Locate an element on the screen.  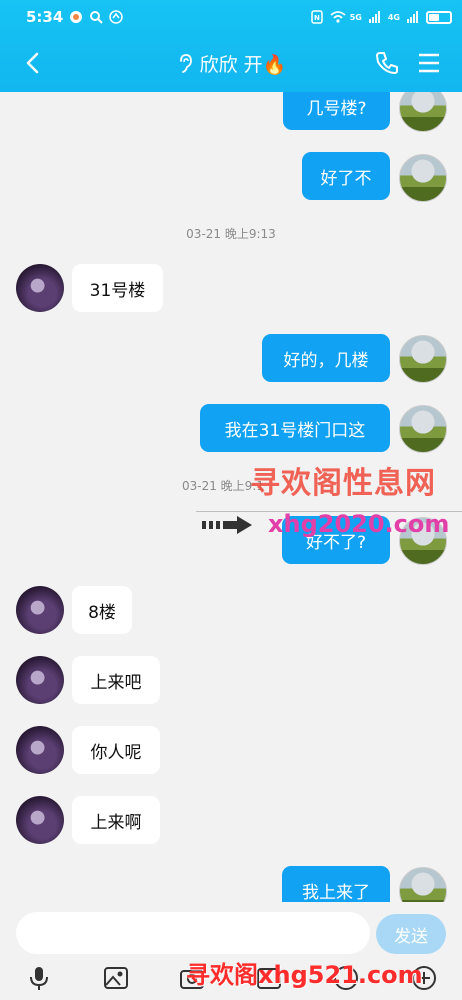
network-label: 5G is located at coordinates (355, 17).